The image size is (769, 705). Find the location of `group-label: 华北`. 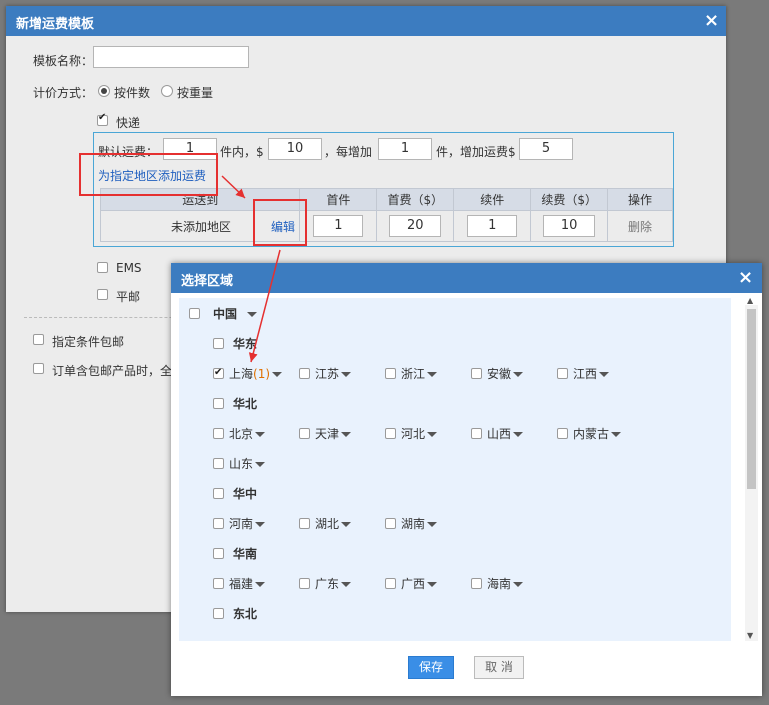

group-label: 华北 is located at coordinates (245, 404).